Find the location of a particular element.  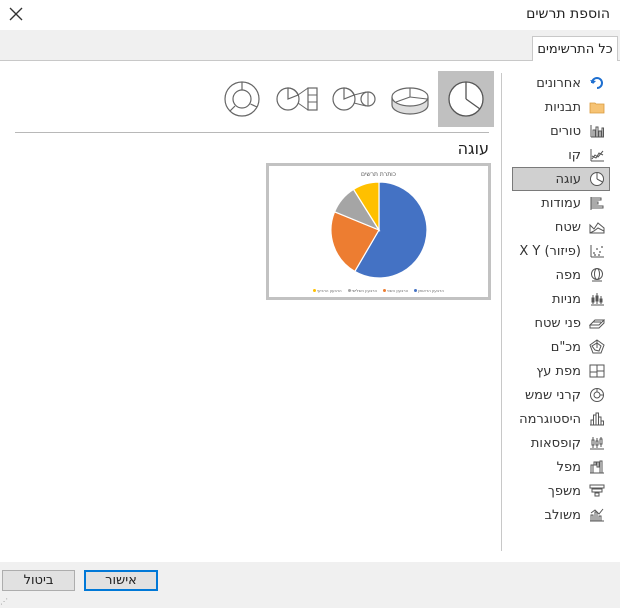

sidebar-item-surface-chart: פני שטח is located at coordinates (561, 323).